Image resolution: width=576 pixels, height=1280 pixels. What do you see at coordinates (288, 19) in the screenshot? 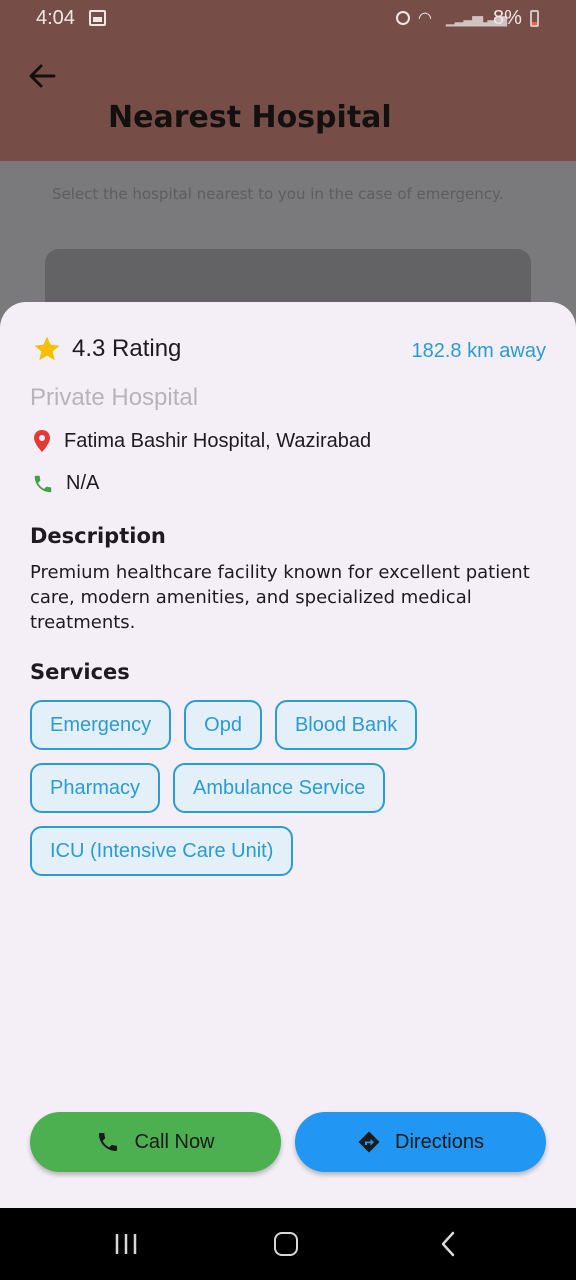
I see `status-bar: 4:04 ◠ ▁▂▃▅ ▁▂▃▅ 8%` at bounding box center [288, 19].